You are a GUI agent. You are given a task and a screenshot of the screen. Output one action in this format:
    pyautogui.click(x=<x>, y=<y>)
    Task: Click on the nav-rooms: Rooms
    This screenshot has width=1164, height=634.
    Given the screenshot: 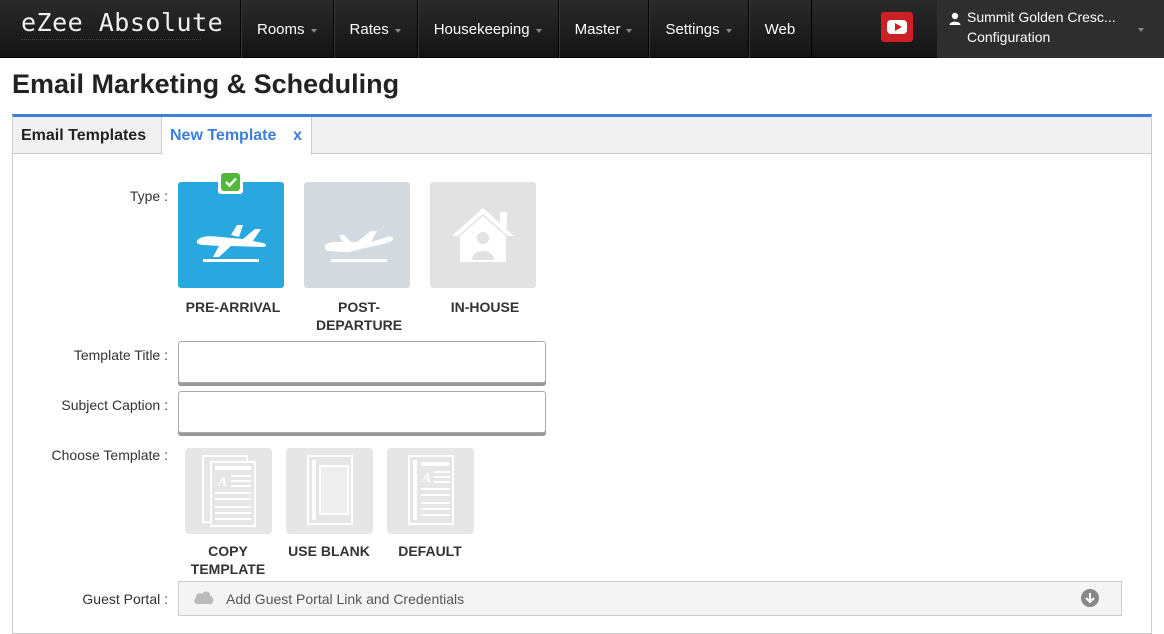 What is the action you would take?
    pyautogui.click(x=286, y=29)
    